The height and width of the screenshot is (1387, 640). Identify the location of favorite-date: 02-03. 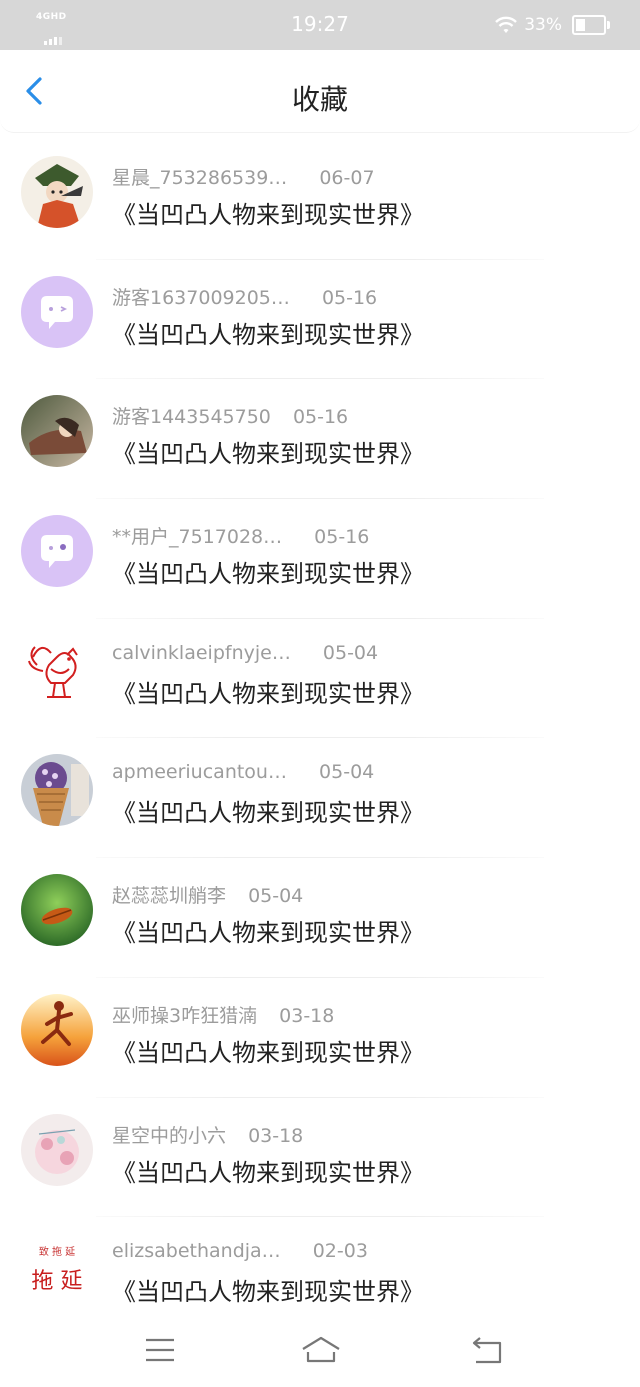
(340, 1251).